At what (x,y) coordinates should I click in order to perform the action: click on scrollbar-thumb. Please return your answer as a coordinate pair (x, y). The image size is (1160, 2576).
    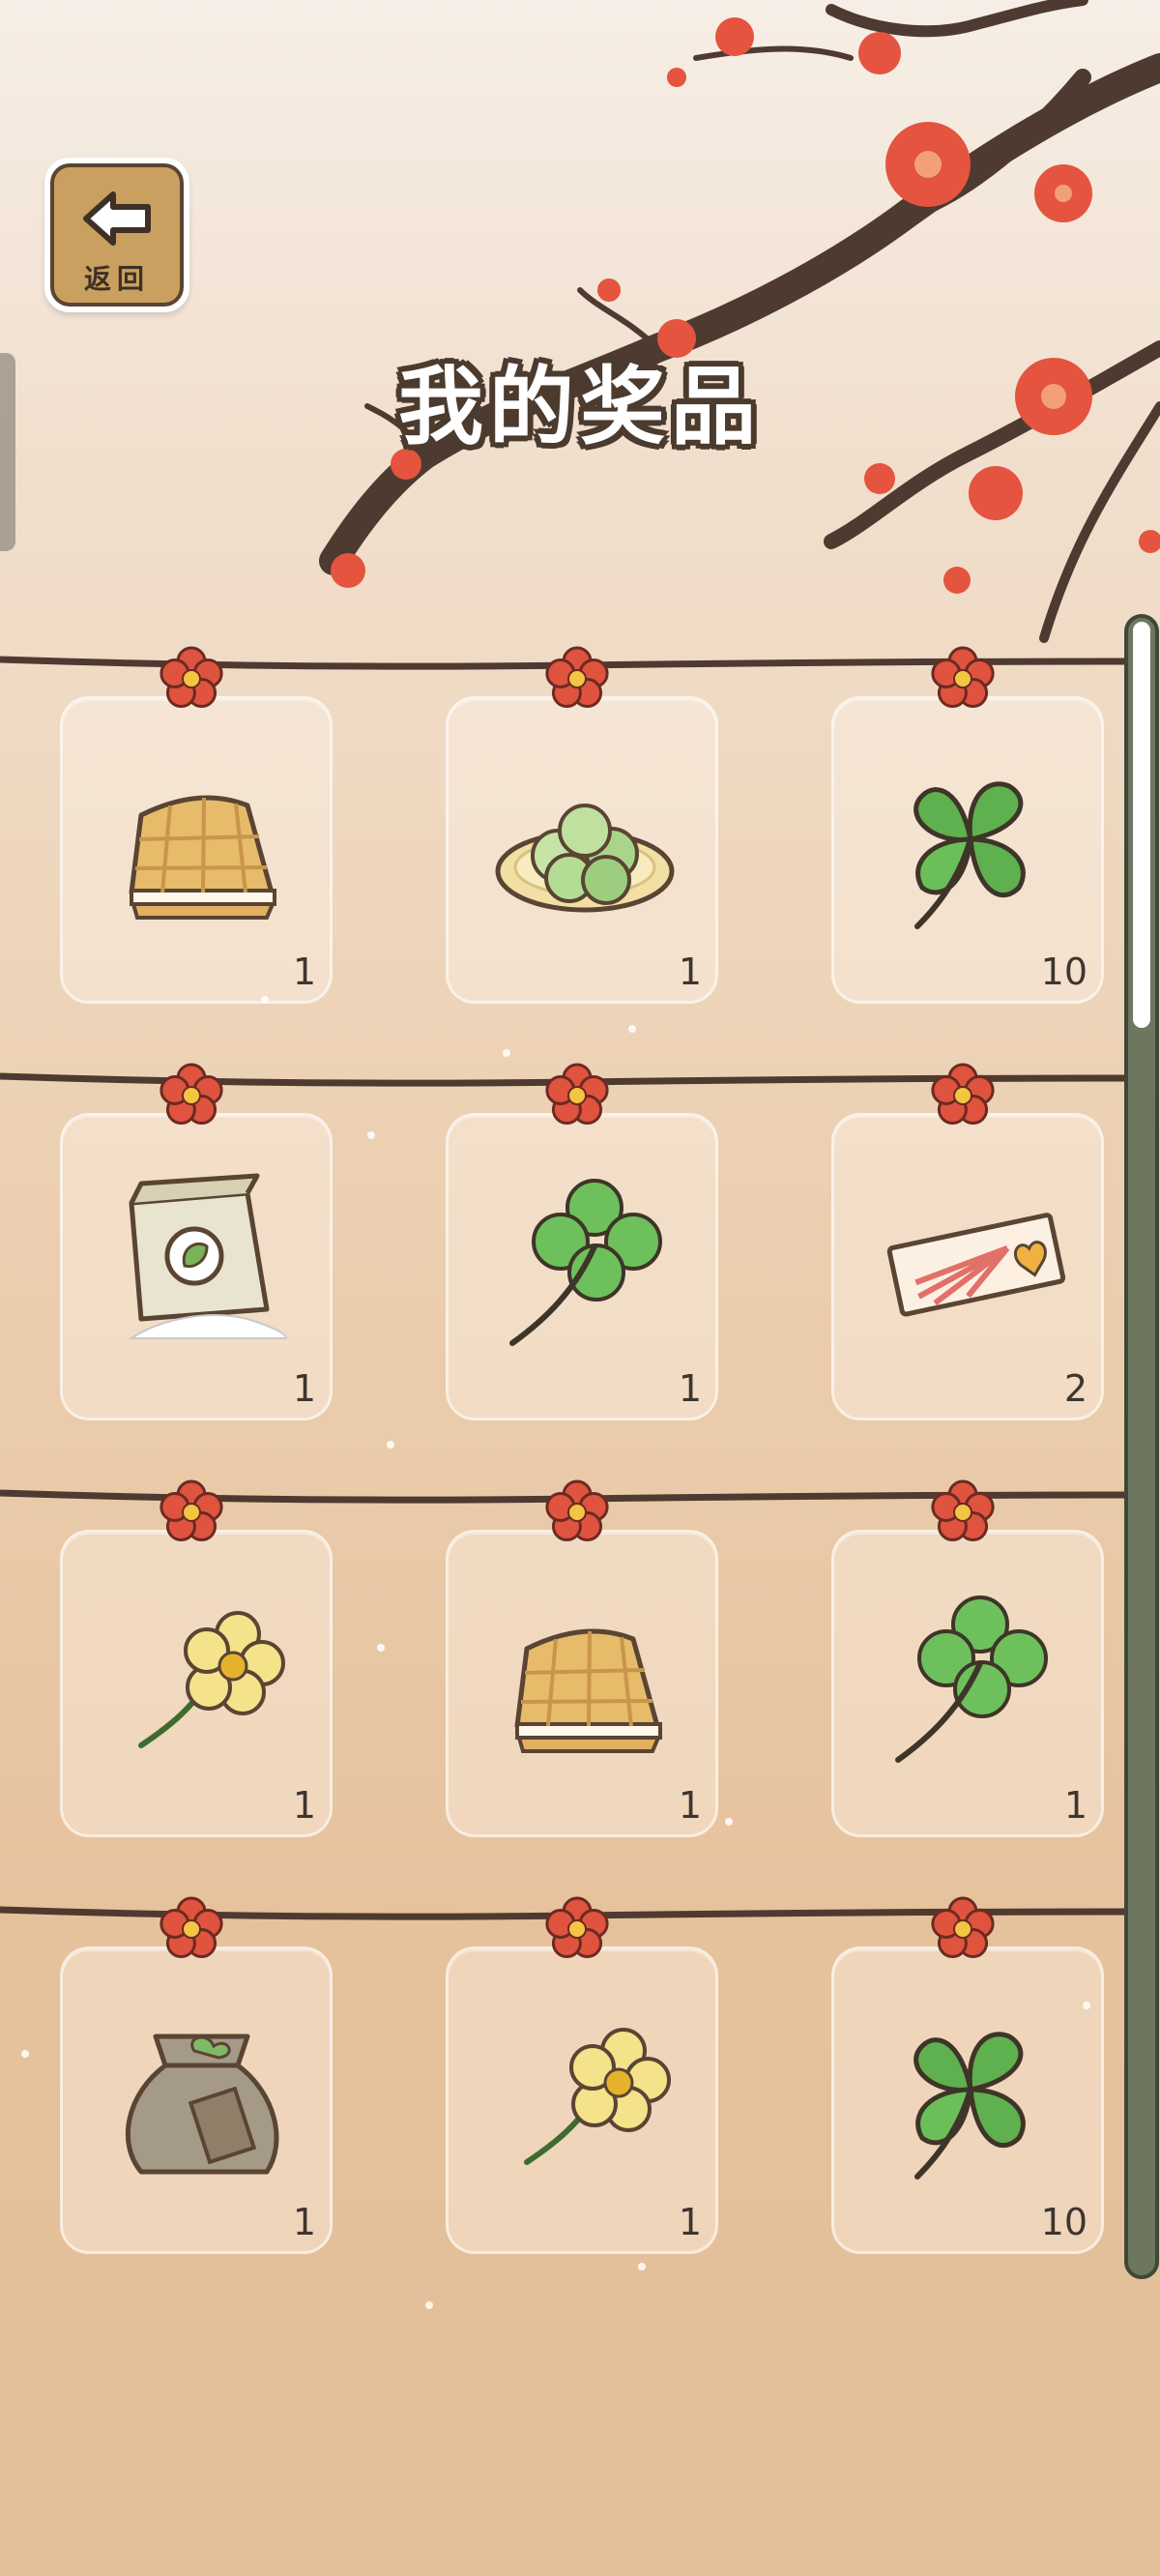
    Looking at the image, I should click on (1141, 825).